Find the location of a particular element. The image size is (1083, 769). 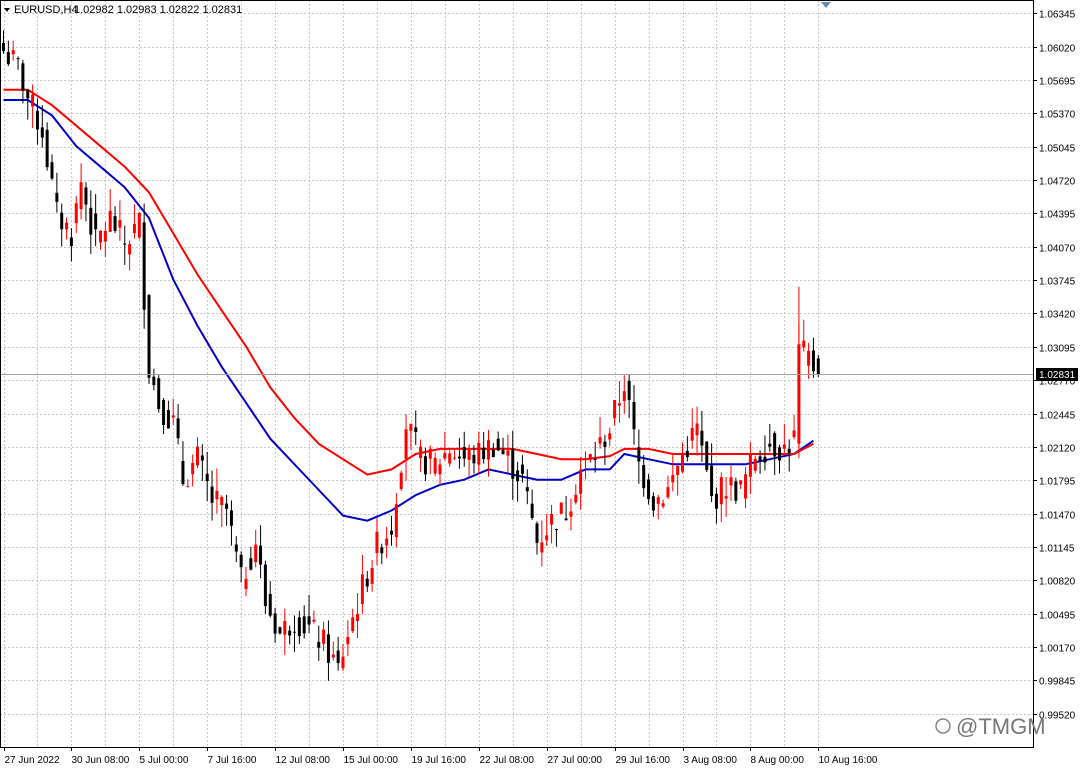

price-tick-label: 1.04070 is located at coordinates (1057, 249).